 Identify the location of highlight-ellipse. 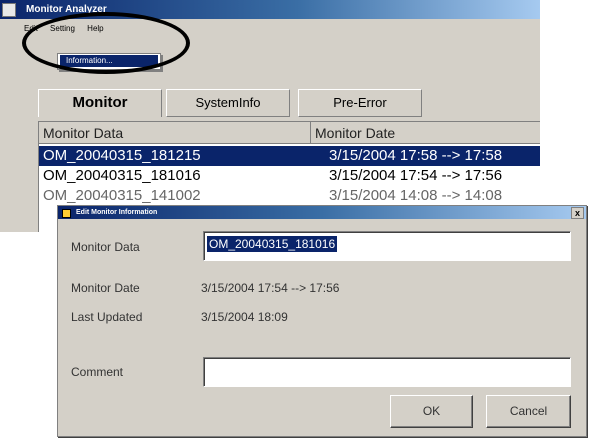
(106, 43).